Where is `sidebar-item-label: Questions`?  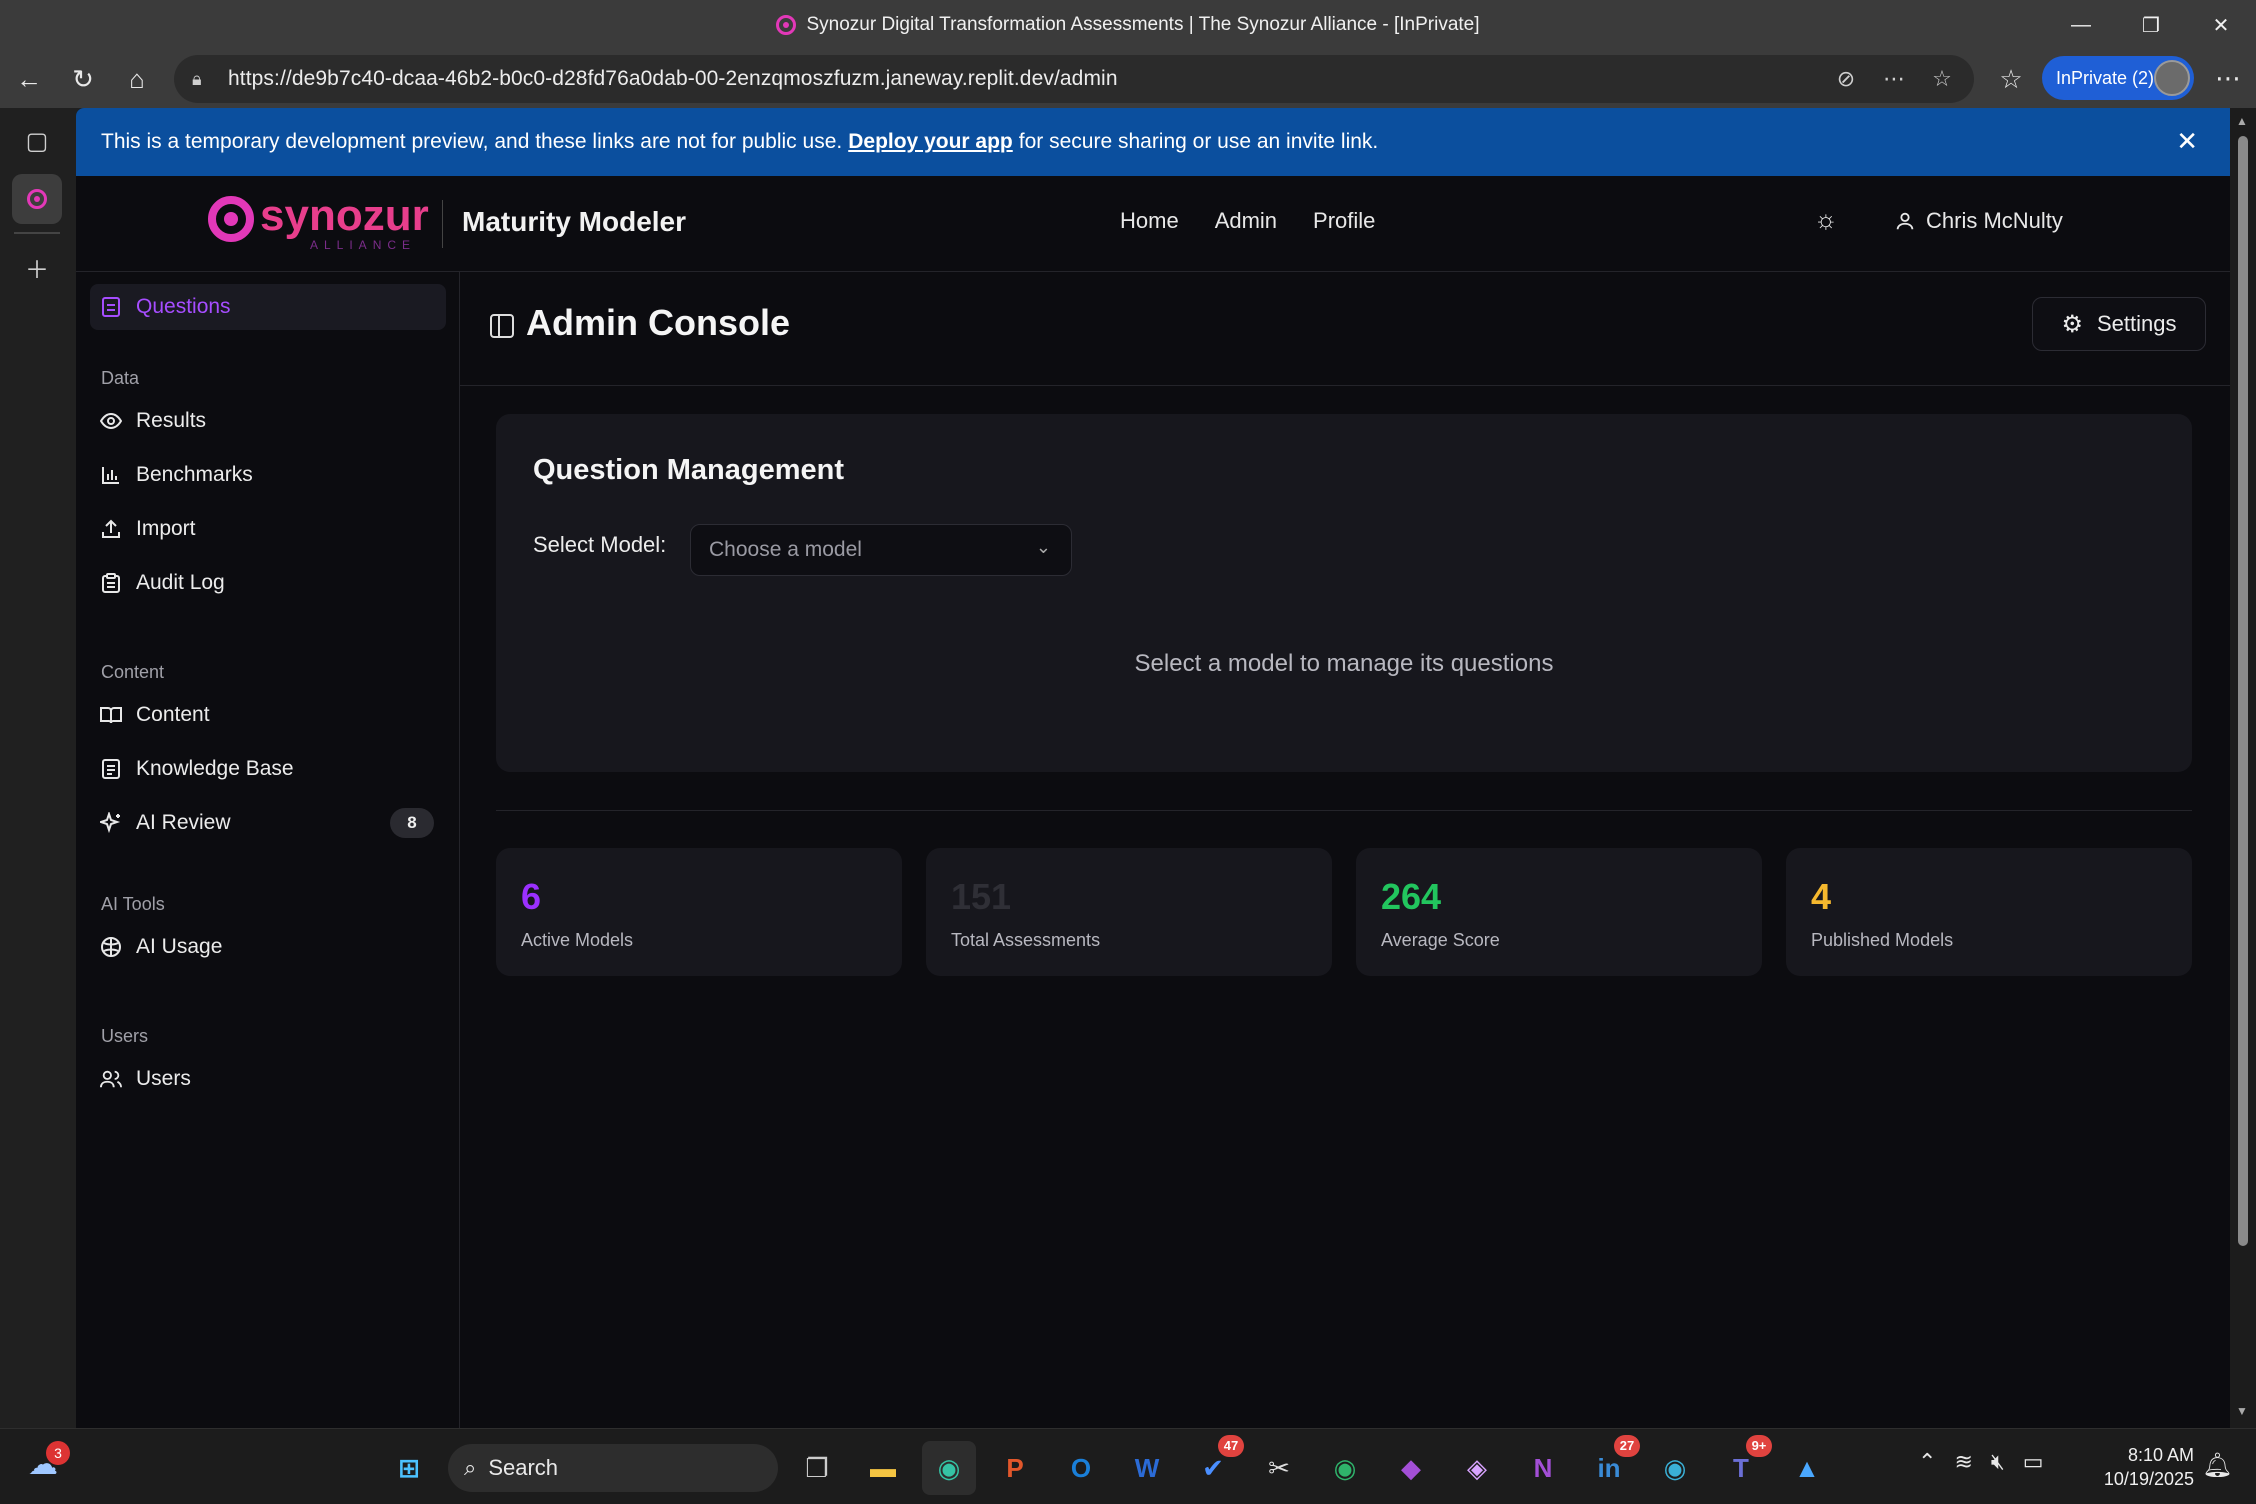 sidebar-item-label: Questions is located at coordinates (183, 306).